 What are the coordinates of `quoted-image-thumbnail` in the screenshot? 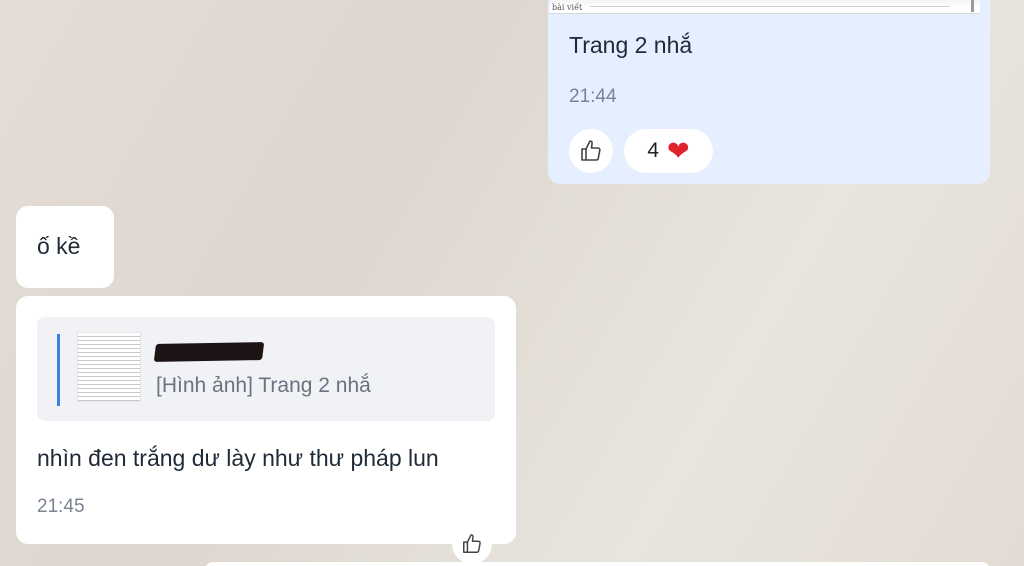 It's located at (109, 367).